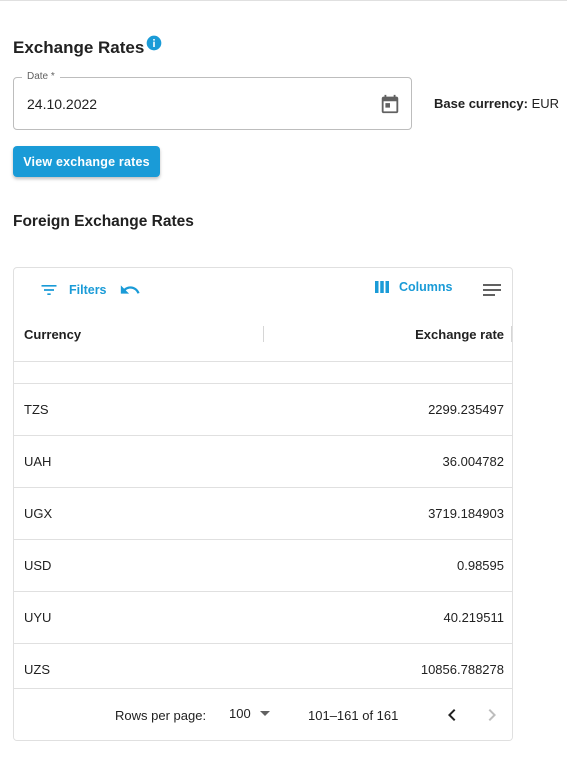 The height and width of the screenshot is (757, 567). I want to click on column-header-currency: Currency, so click(52, 334).